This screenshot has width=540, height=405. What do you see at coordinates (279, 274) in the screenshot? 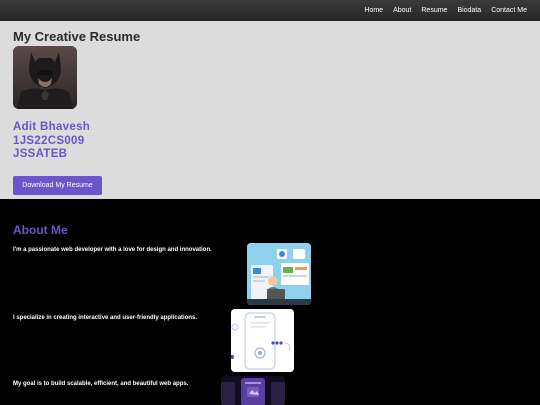
I see `developer-illustration` at bounding box center [279, 274].